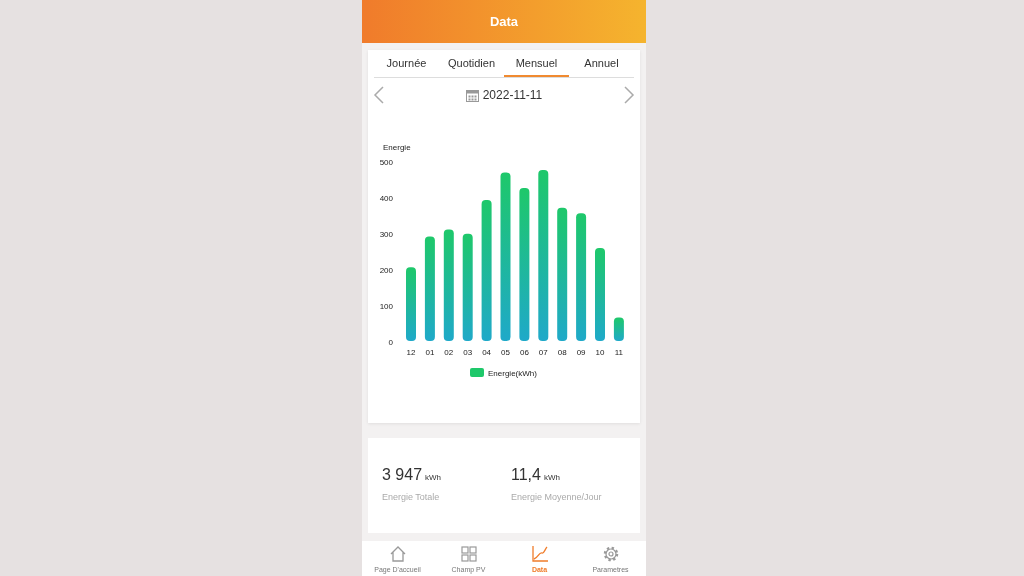 This screenshot has width=1024, height=576. What do you see at coordinates (430, 352) in the screenshot?
I see `tick-label: 01` at bounding box center [430, 352].